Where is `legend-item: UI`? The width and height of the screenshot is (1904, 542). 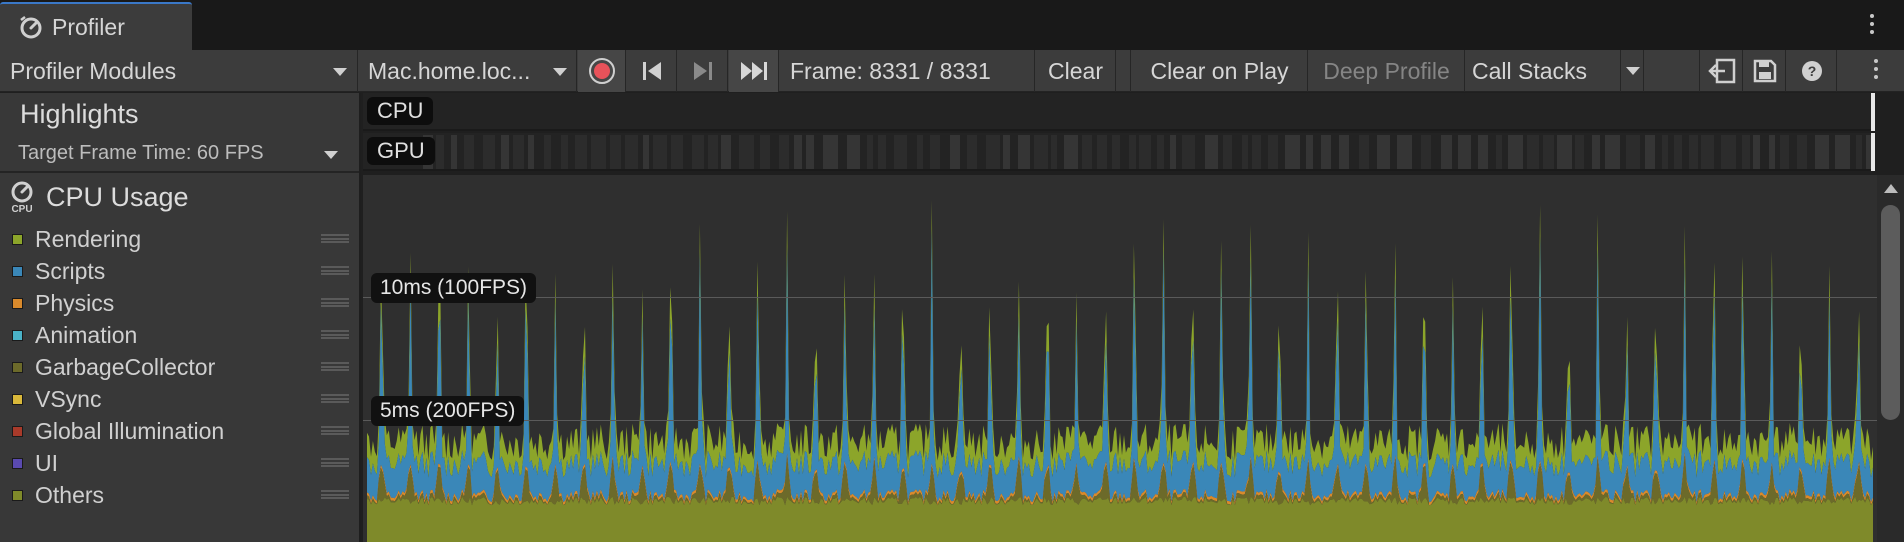 legend-item: UI is located at coordinates (184, 463).